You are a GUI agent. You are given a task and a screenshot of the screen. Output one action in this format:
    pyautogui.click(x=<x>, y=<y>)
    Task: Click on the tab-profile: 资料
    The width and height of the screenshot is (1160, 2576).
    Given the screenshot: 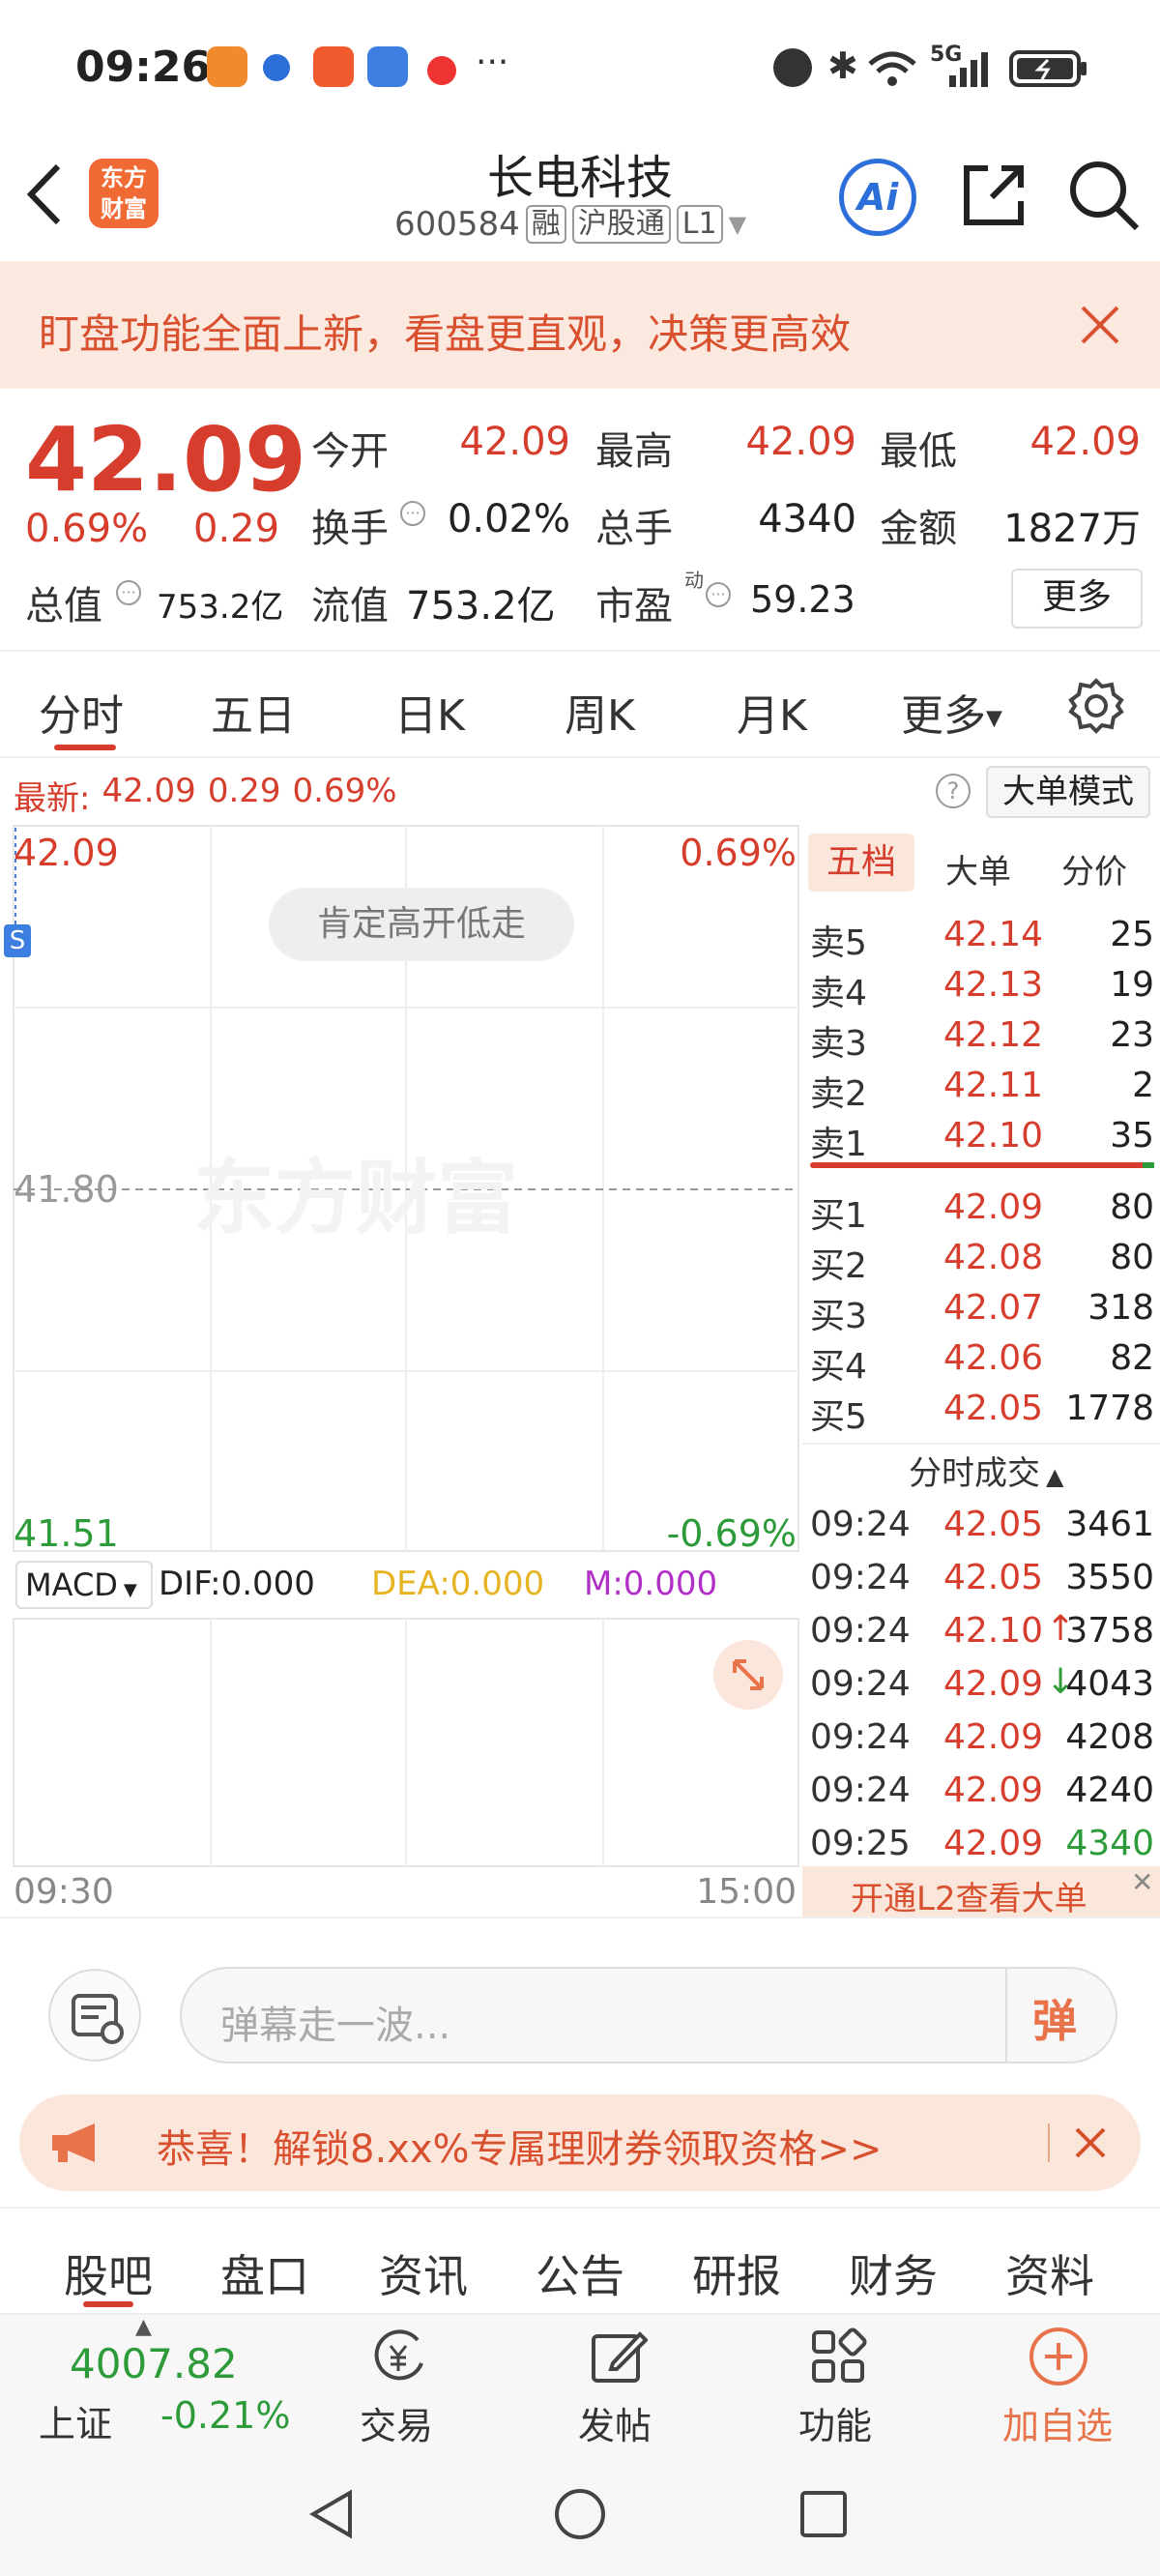 What is the action you would take?
    pyautogui.click(x=1050, y=2273)
    